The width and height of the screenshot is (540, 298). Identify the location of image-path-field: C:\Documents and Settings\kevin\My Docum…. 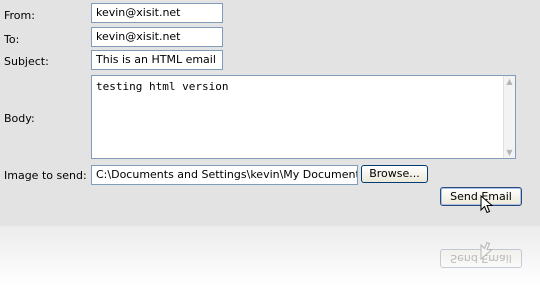
(224, 175).